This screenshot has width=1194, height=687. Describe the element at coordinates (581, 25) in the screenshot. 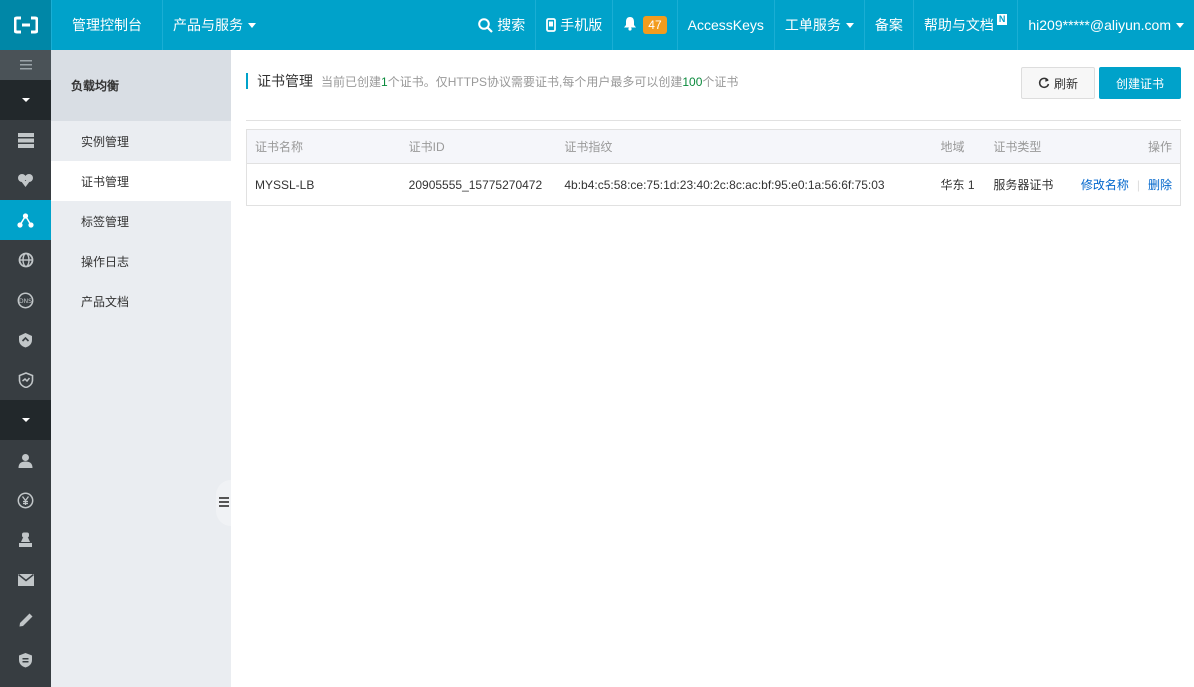

I see `mobile-label: 手机版` at that location.